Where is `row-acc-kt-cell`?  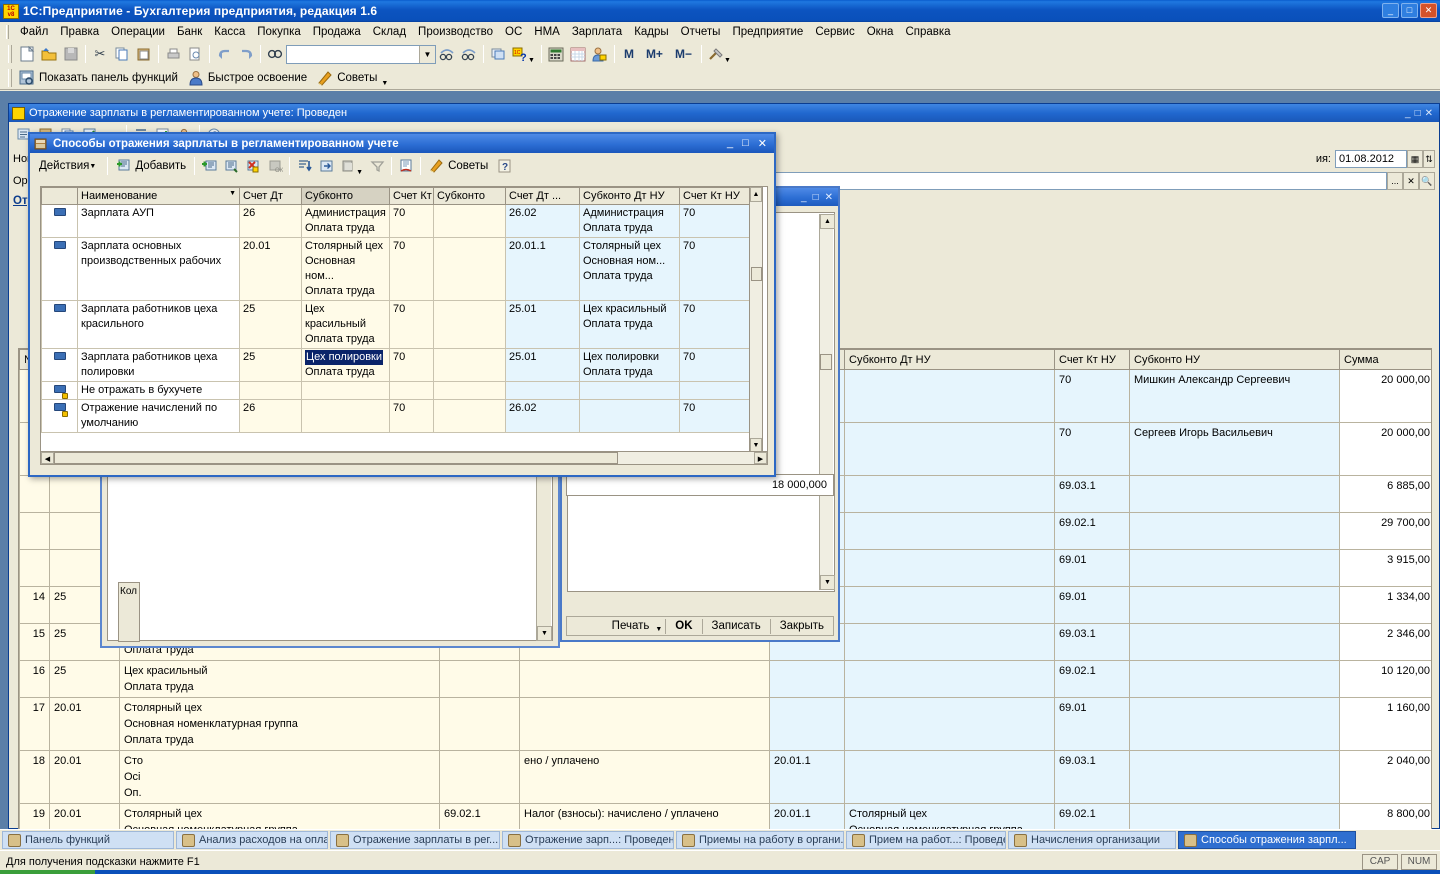 row-acc-kt-cell is located at coordinates (479, 724).